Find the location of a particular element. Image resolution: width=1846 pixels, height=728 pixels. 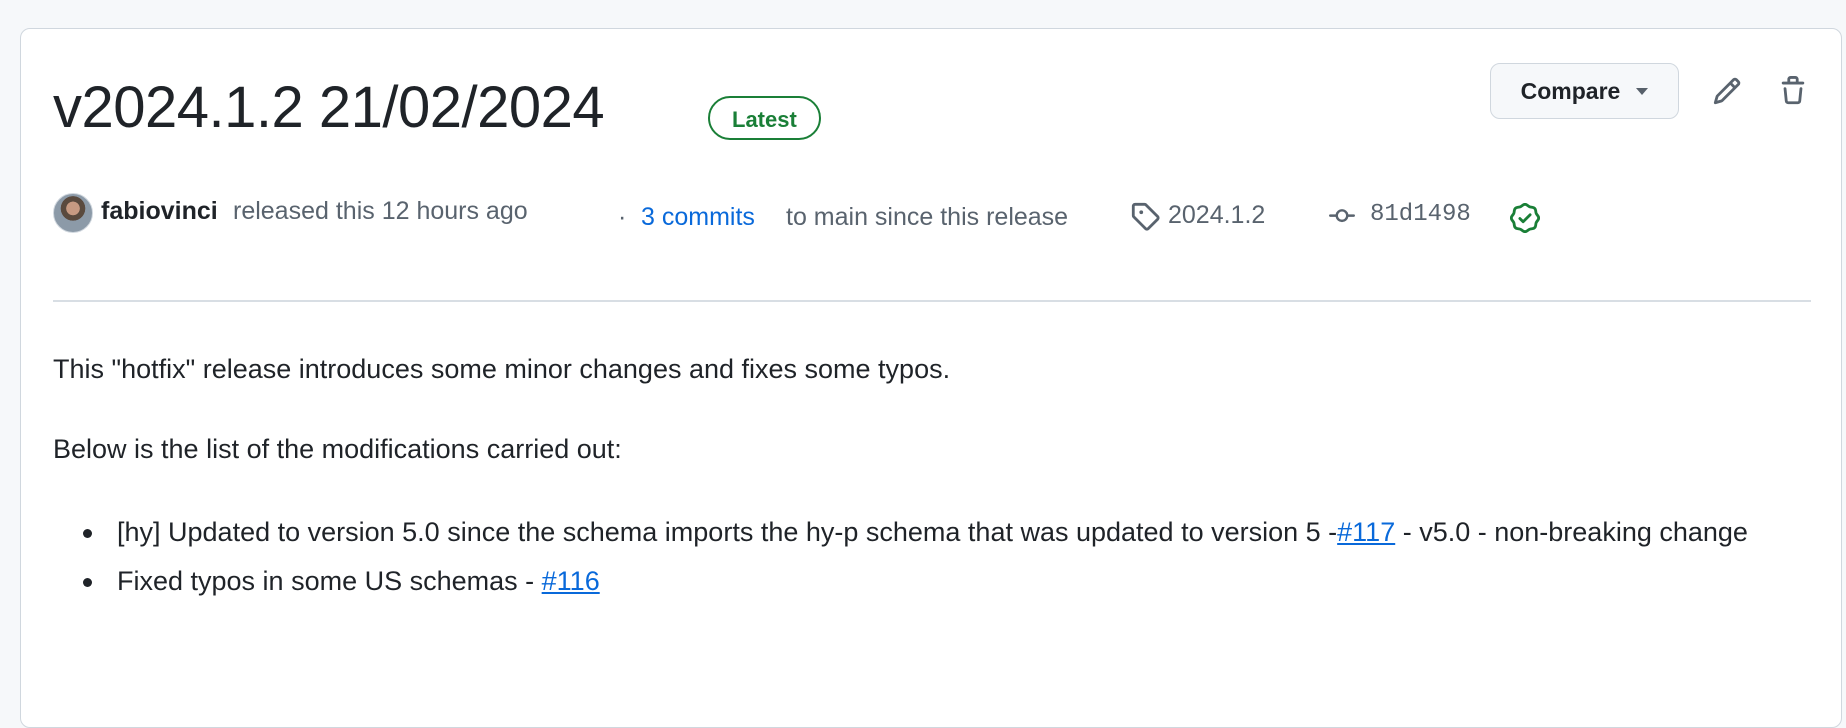

latest-badge: Latest is located at coordinates (764, 118).